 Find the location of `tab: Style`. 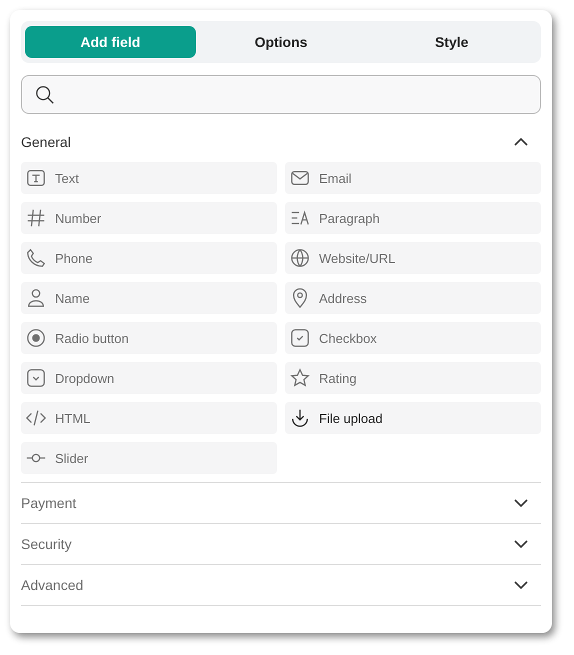

tab: Style is located at coordinates (452, 42).